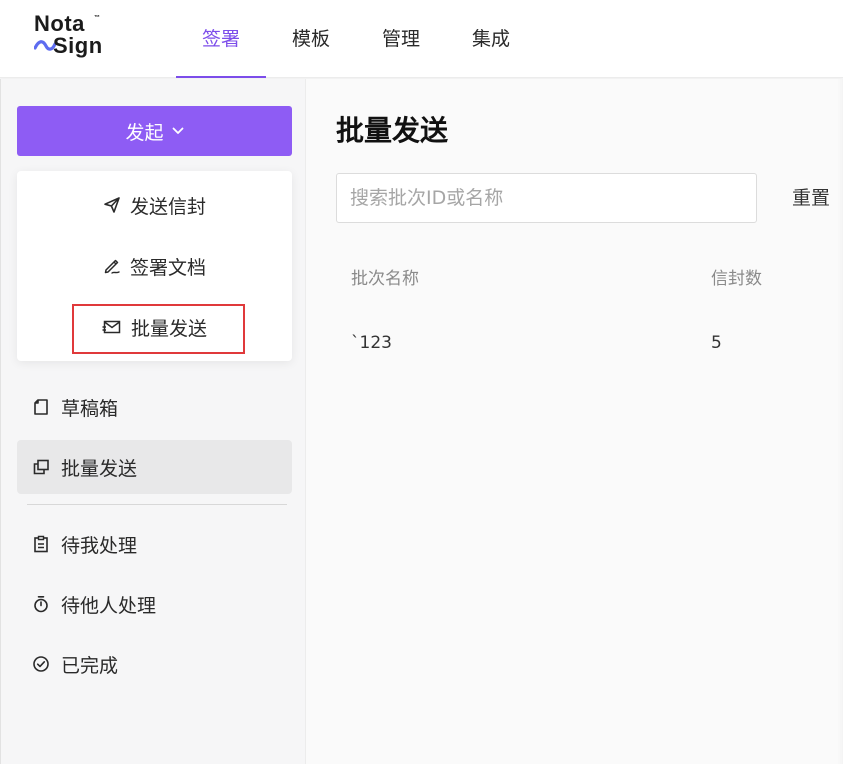 The image size is (843, 764). I want to click on start-button: 发起, so click(154, 131).